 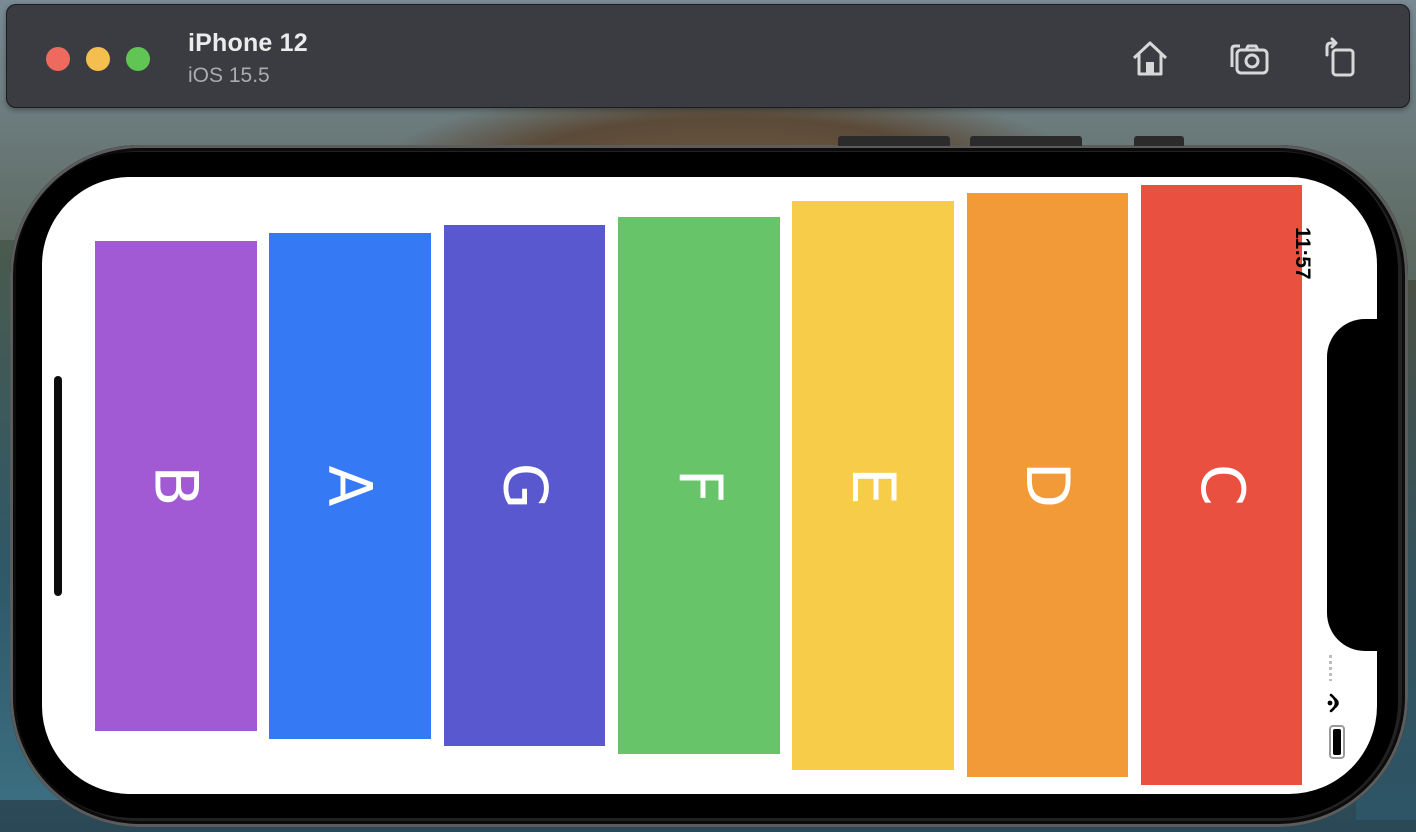 I want to click on home-icon, so click(x=1150, y=58).